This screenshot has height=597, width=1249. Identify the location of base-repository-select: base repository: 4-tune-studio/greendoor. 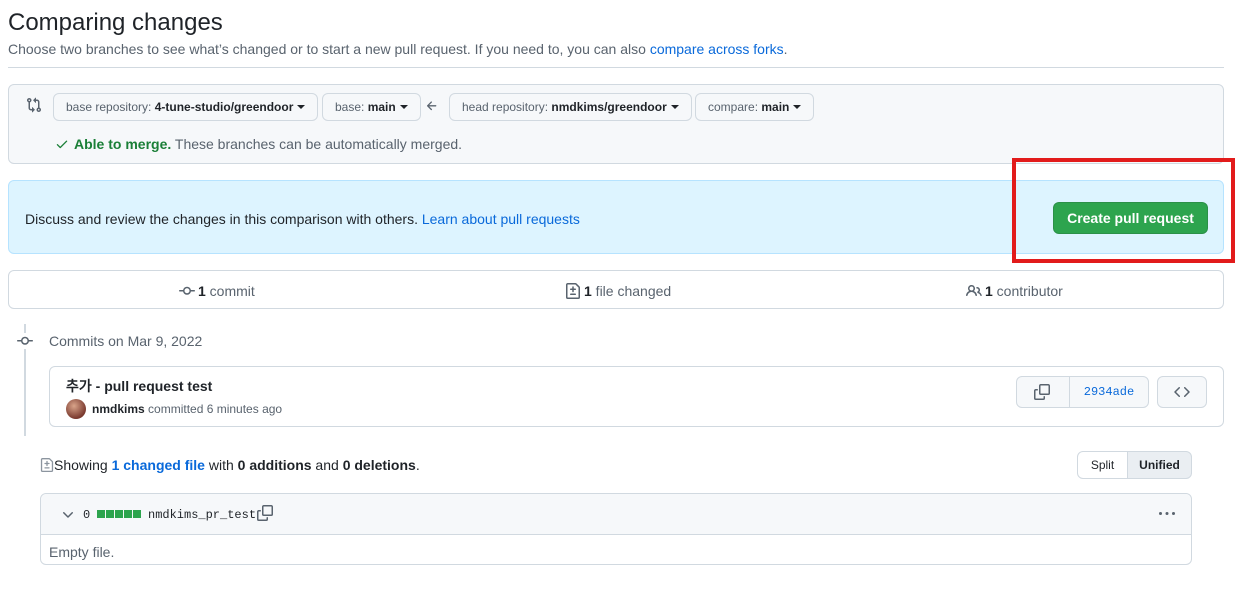
(186, 107).